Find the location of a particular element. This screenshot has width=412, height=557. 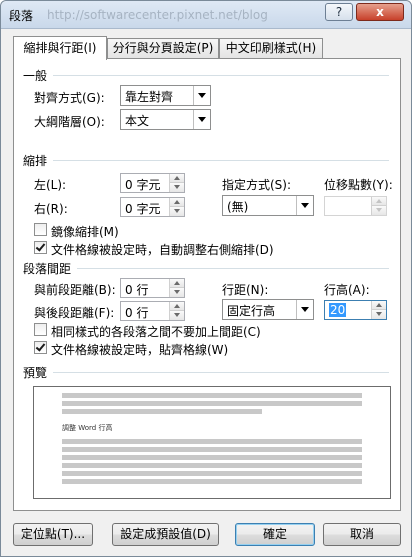

spacing-divider is located at coordinates (233, 268).